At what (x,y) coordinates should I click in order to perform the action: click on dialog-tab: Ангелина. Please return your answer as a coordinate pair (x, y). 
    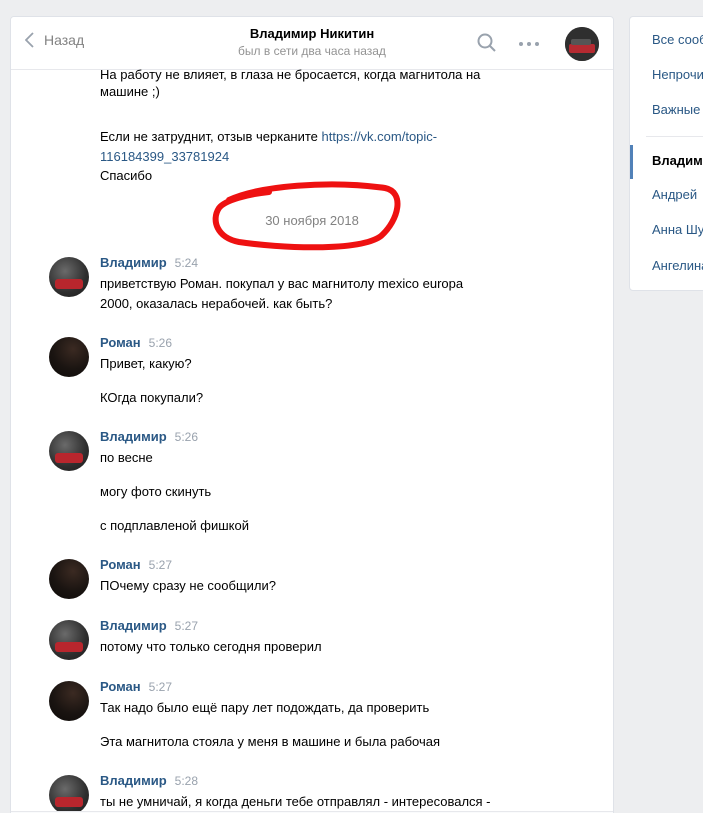
    Looking at the image, I should click on (677, 265).